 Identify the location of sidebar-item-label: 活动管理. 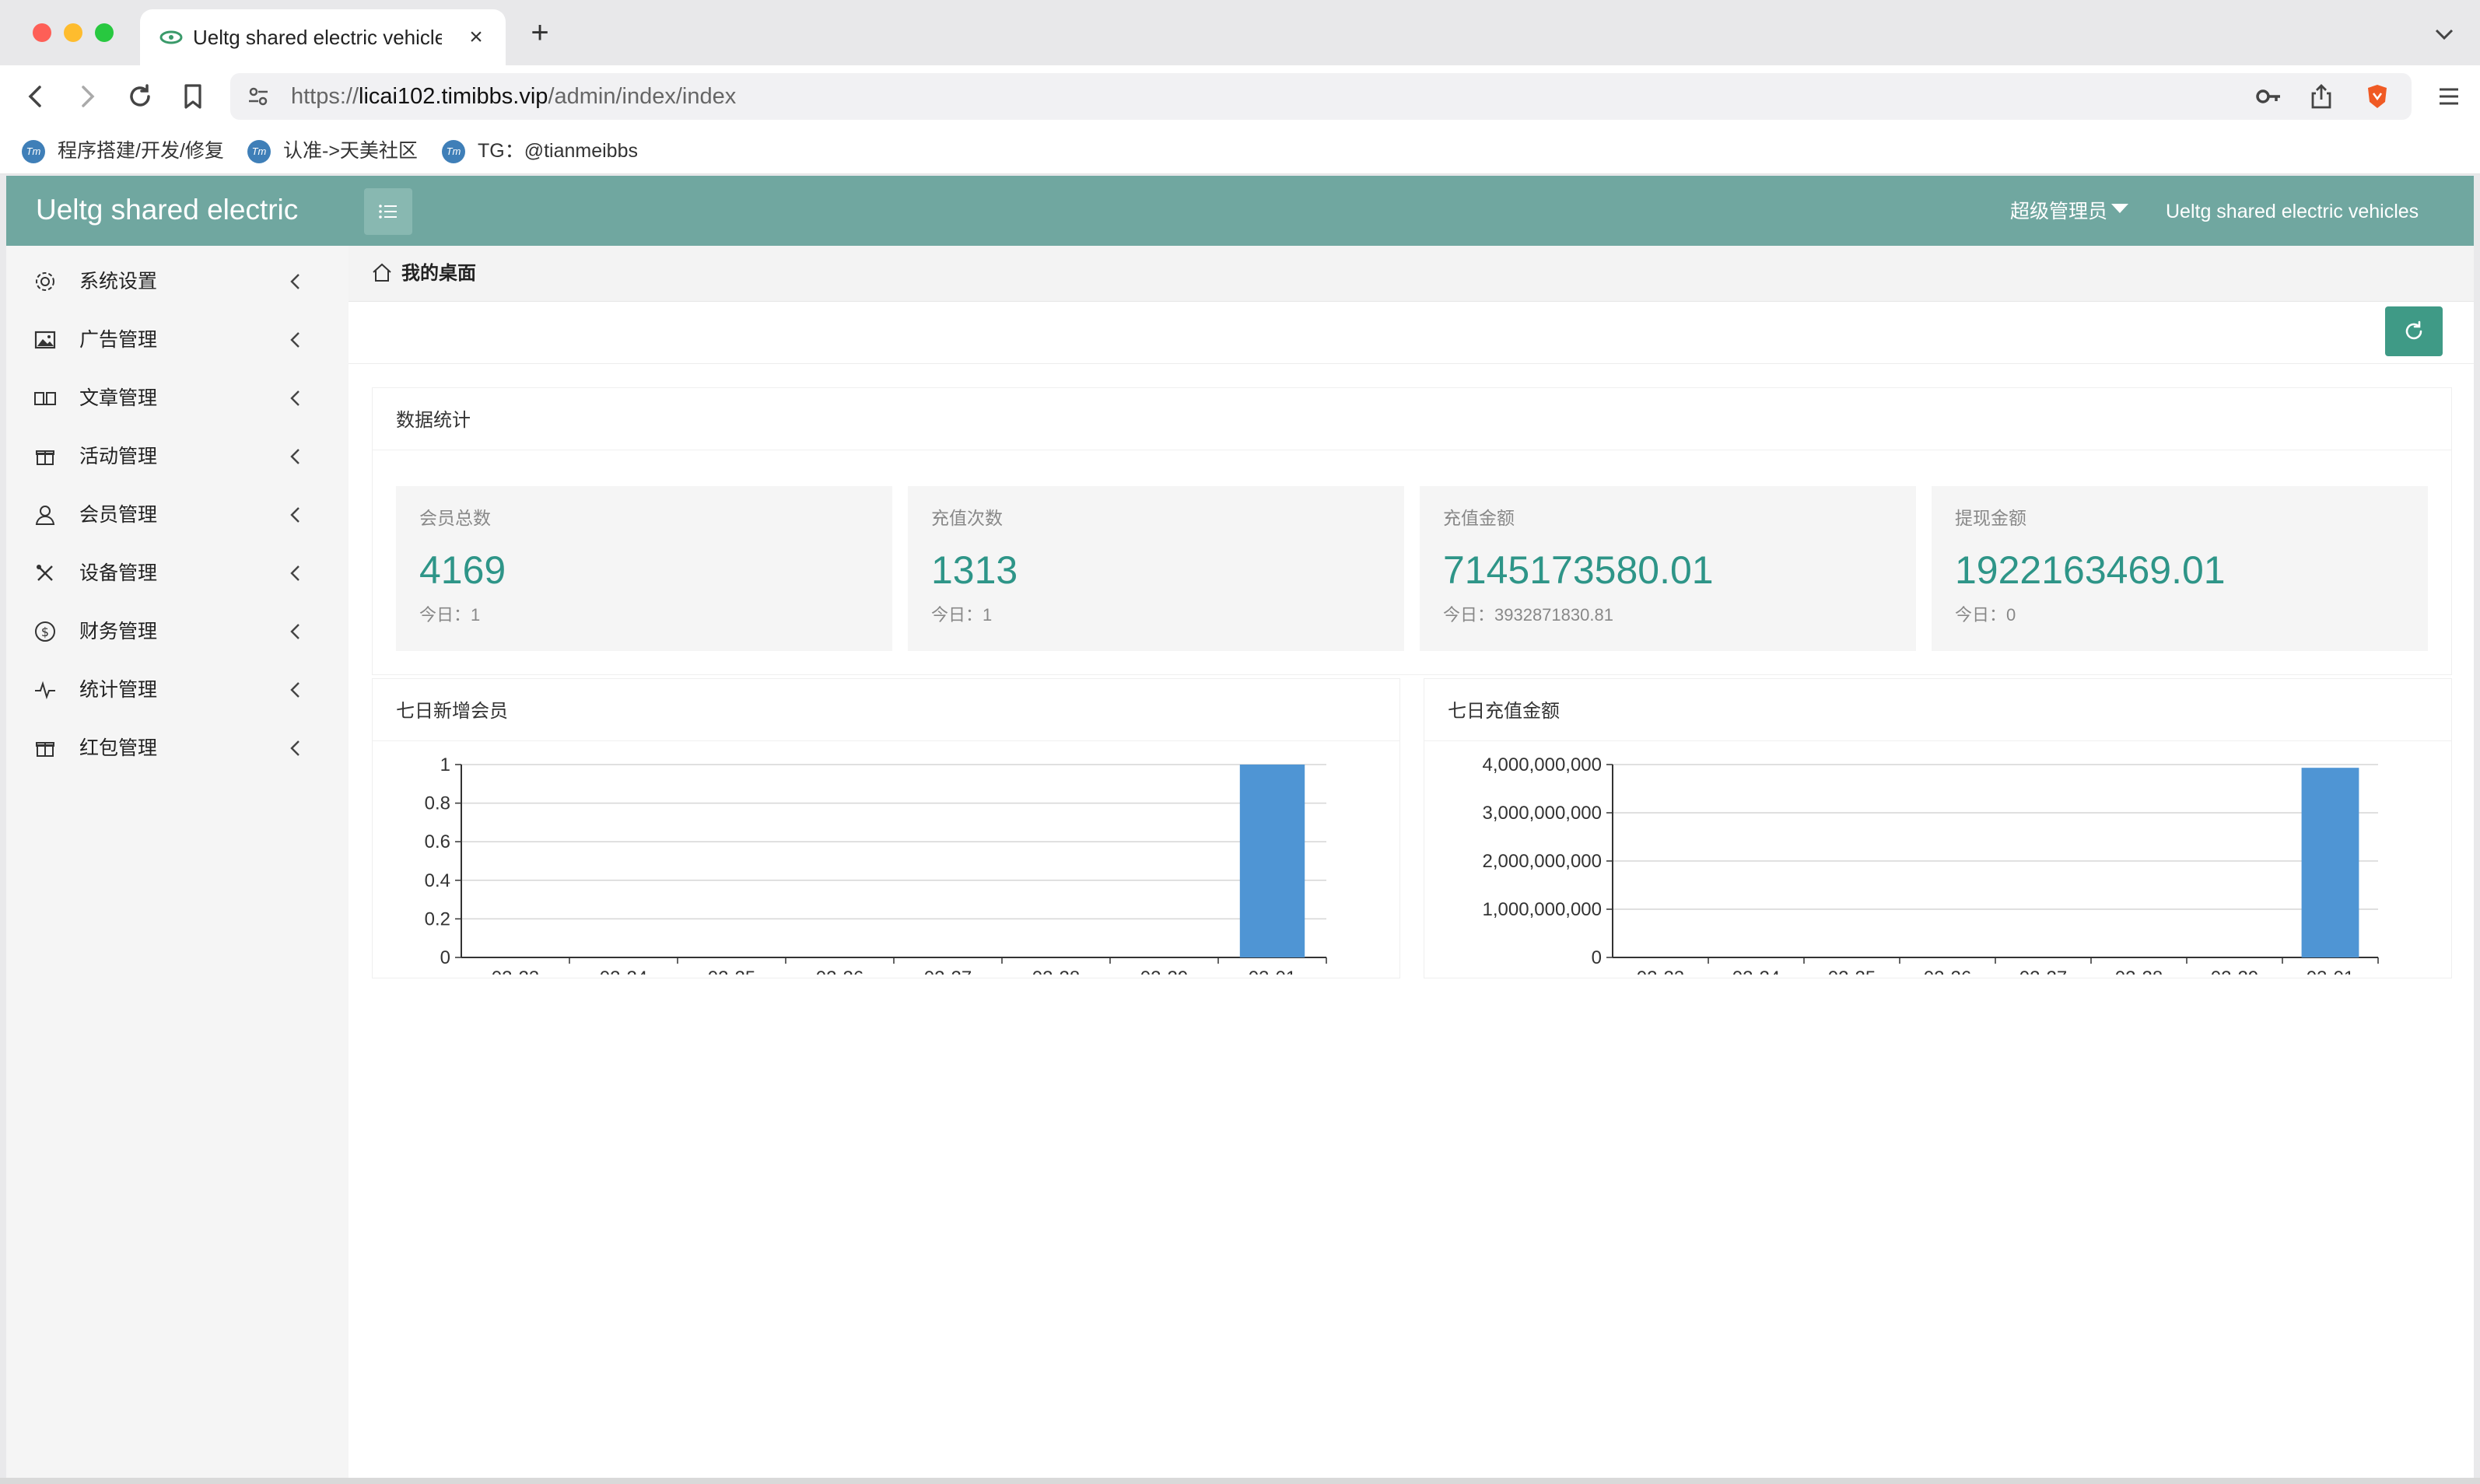
(118, 456).